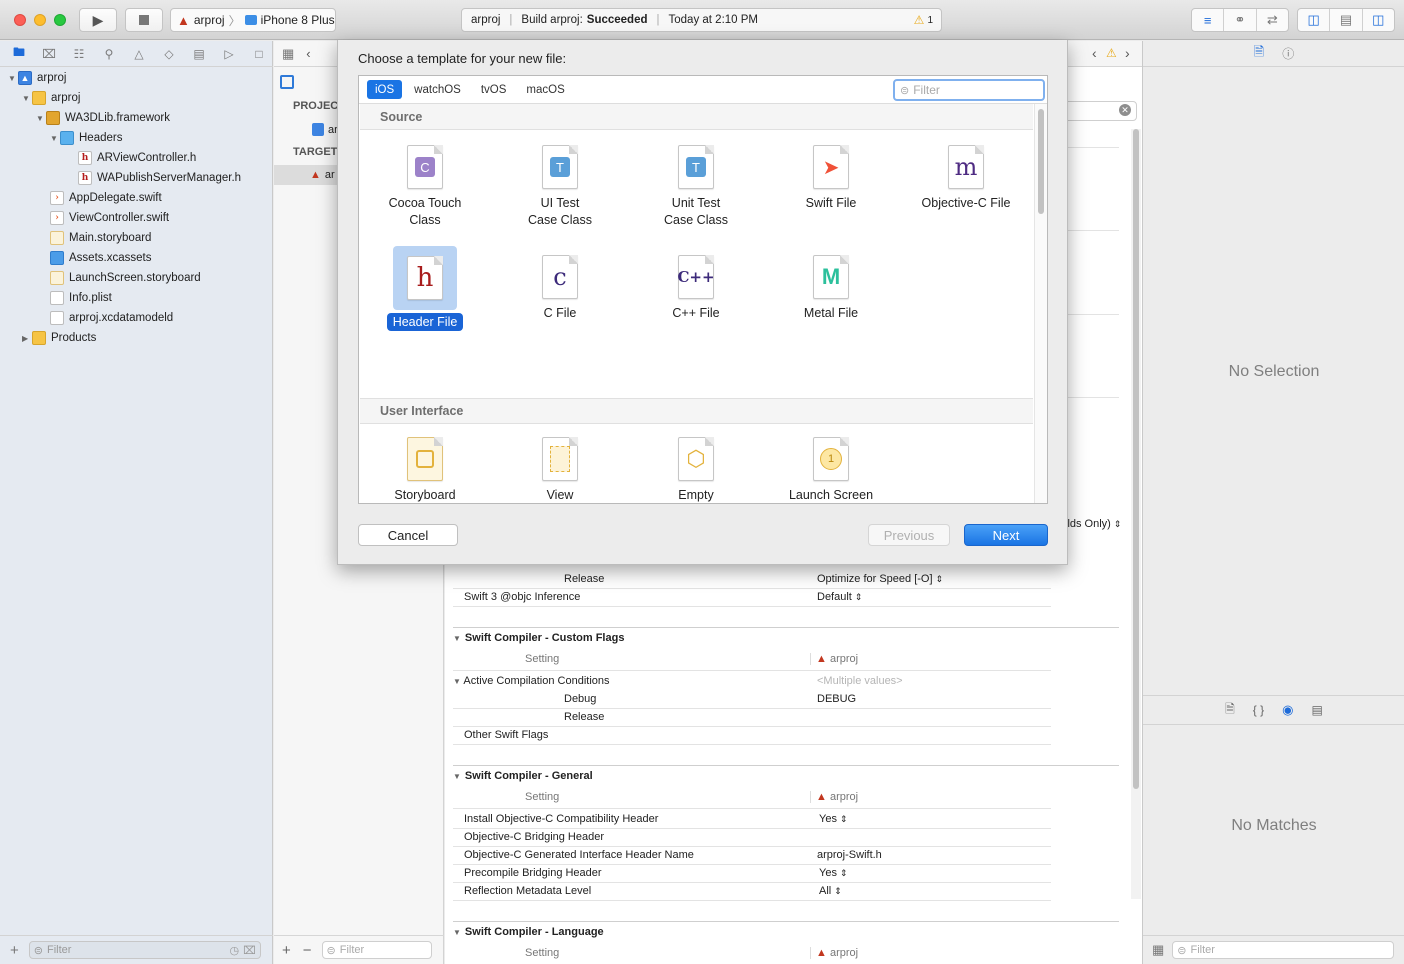  What do you see at coordinates (136, 338) in the screenshot?
I see `tree-item-group: ▶ Products` at bounding box center [136, 338].